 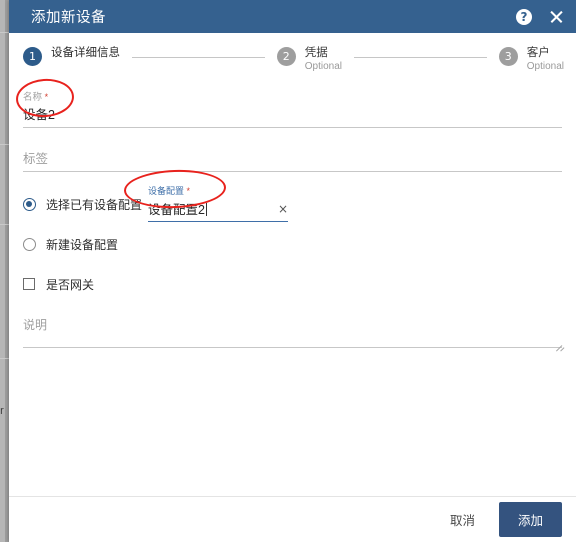 I want to click on device-profile-label: 设备配置 *, so click(x=169, y=191).